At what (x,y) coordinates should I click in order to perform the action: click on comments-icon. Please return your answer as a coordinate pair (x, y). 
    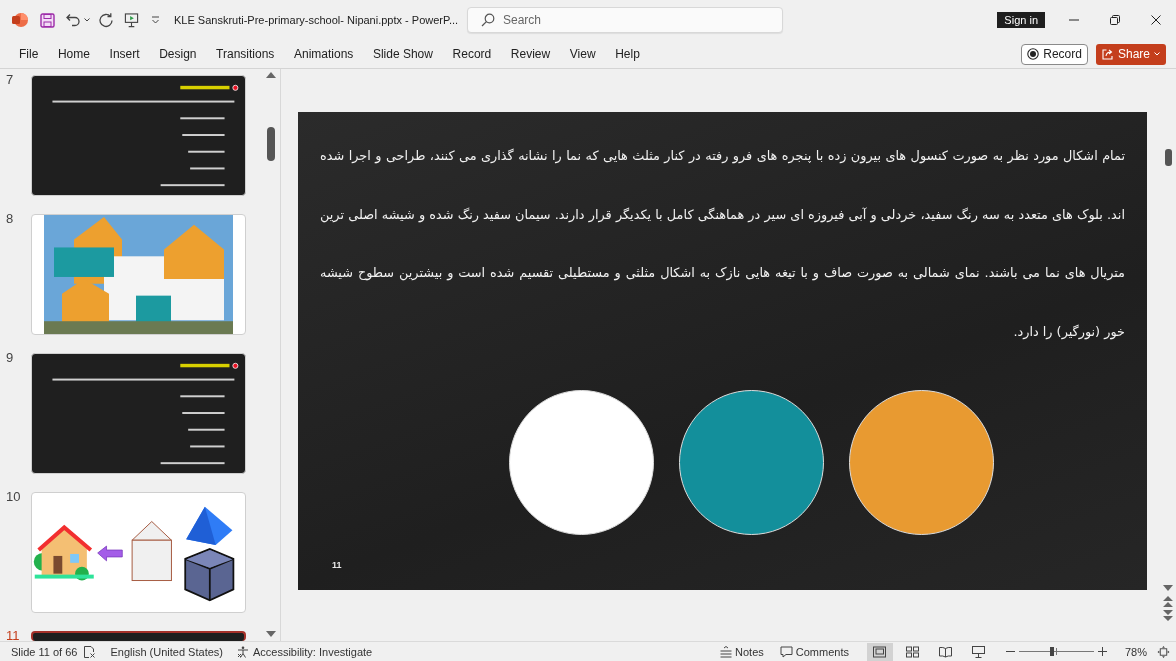
    Looking at the image, I should click on (786, 651).